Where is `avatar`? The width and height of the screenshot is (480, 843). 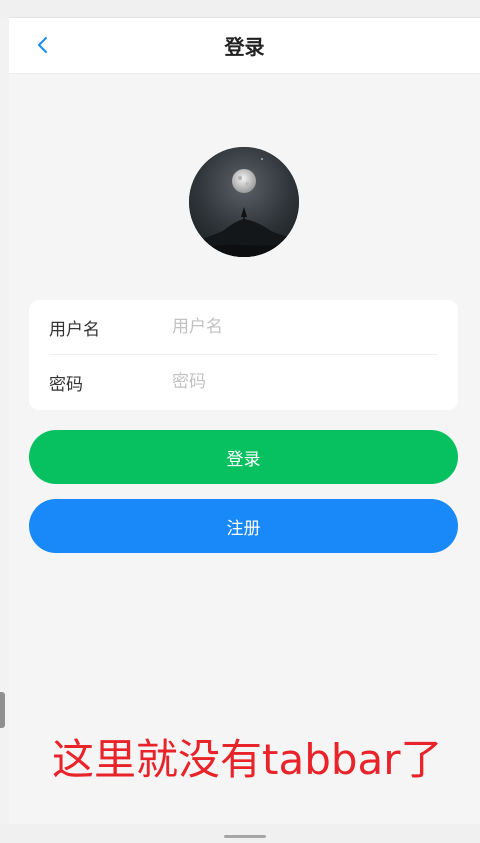
avatar is located at coordinates (244, 202).